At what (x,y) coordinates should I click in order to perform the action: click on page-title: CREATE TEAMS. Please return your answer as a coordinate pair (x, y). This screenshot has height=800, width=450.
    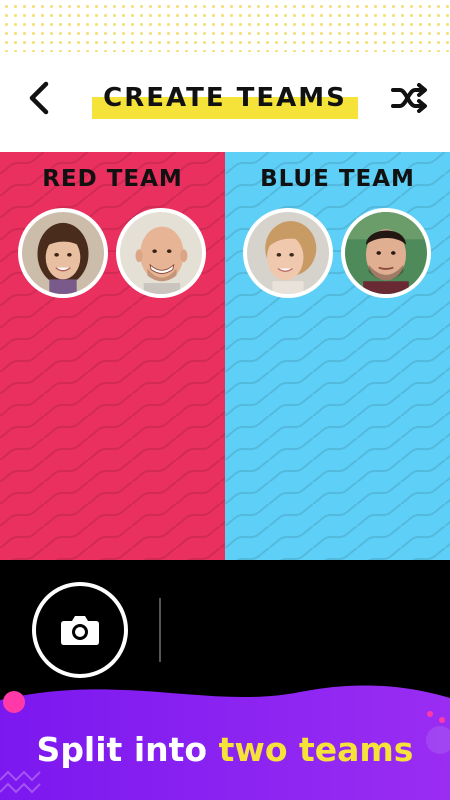
    Looking at the image, I should click on (225, 98).